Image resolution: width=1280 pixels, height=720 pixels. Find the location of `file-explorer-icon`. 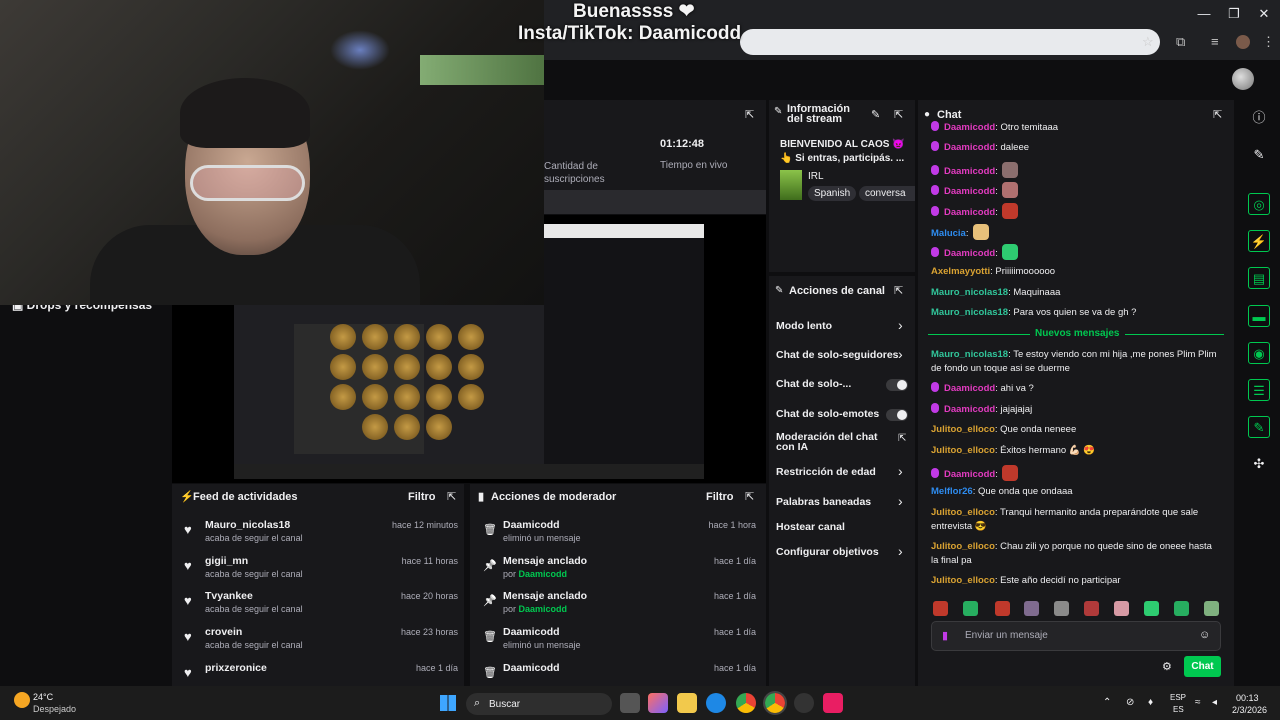

file-explorer-icon is located at coordinates (687, 703).